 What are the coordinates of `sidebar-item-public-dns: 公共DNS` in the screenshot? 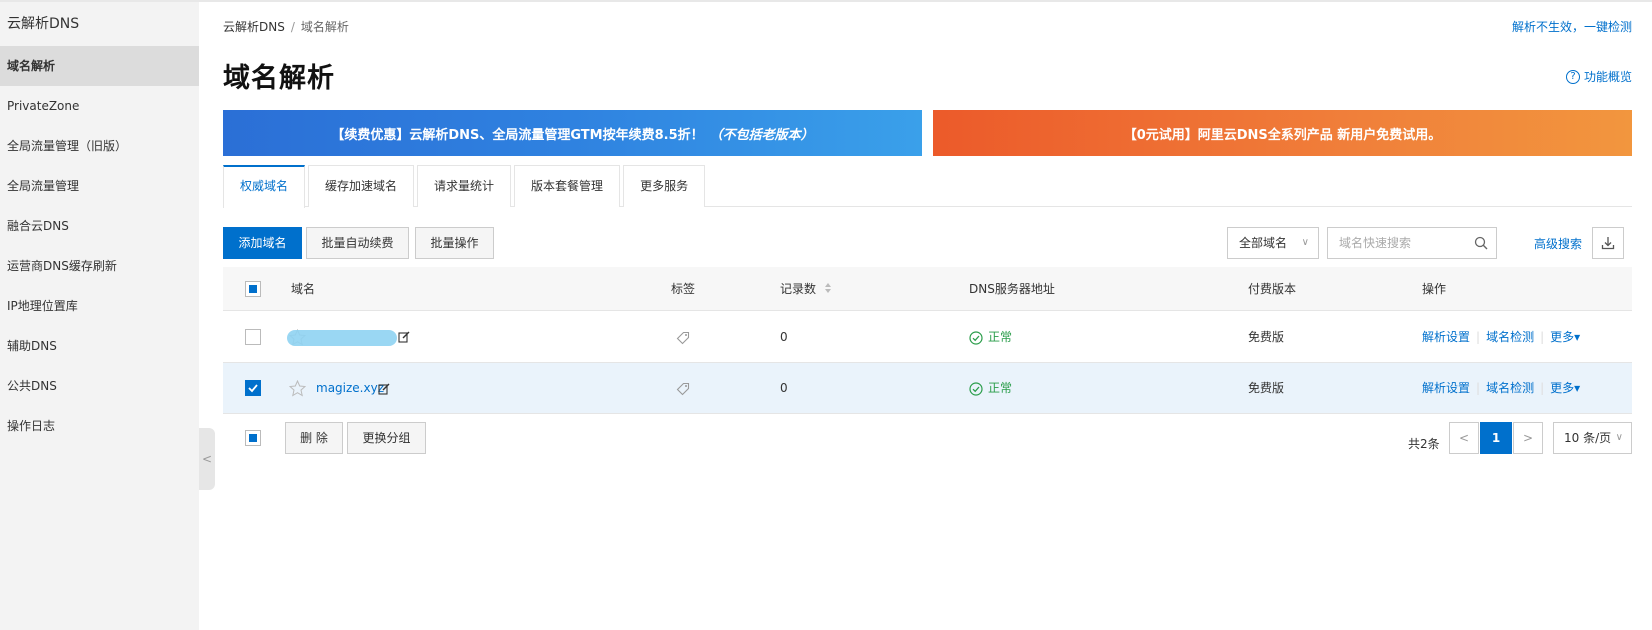 It's located at (99, 386).